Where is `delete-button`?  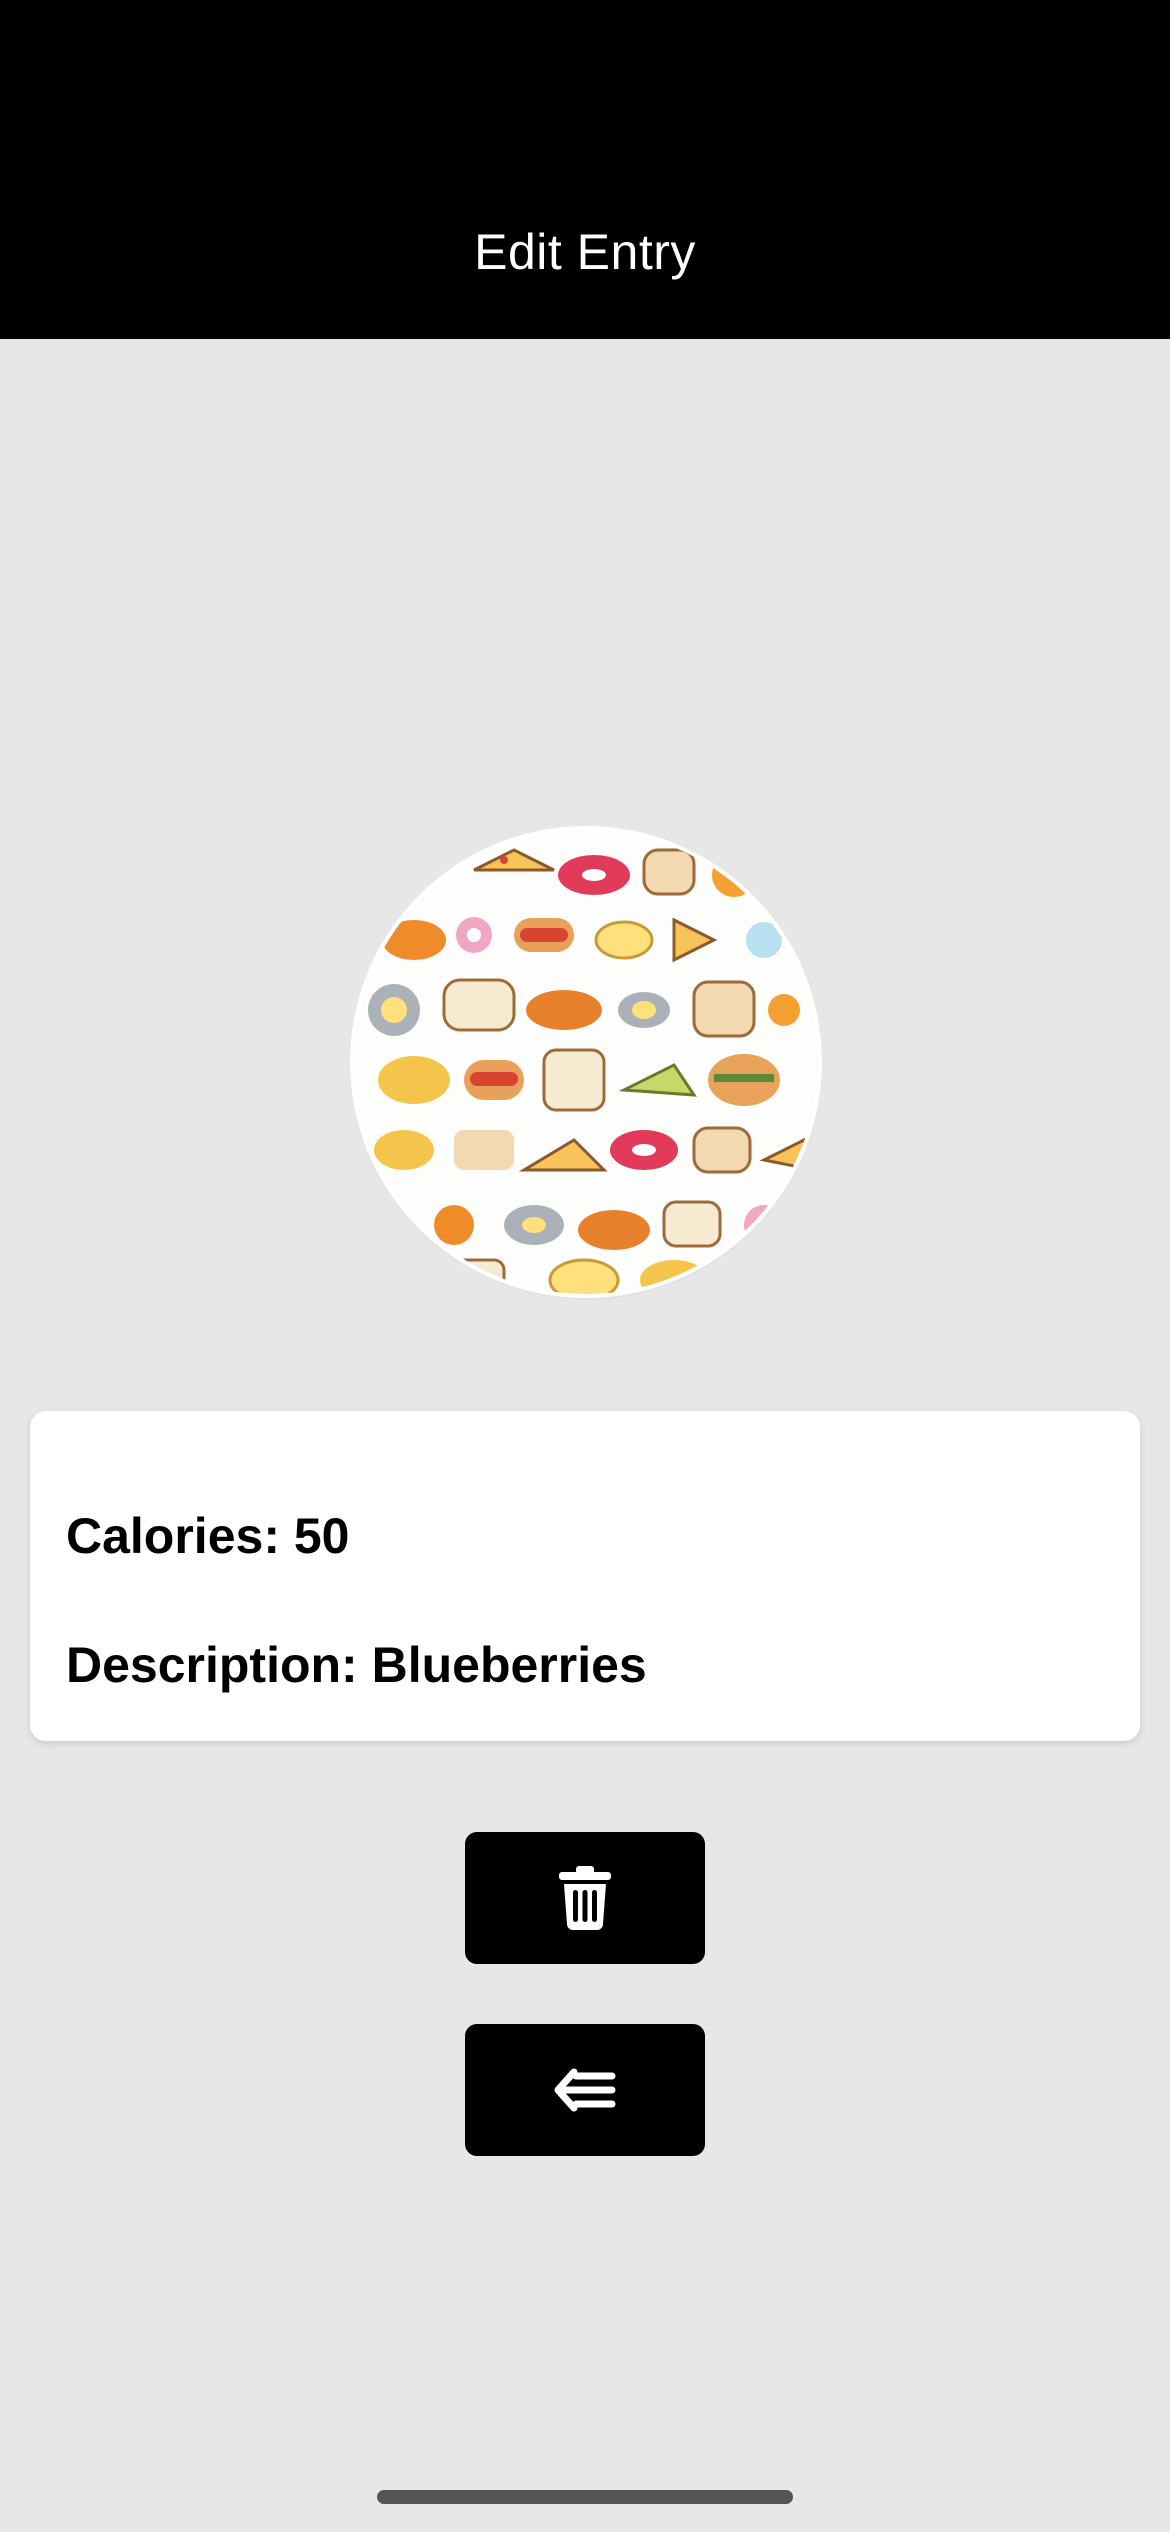 delete-button is located at coordinates (585, 1898).